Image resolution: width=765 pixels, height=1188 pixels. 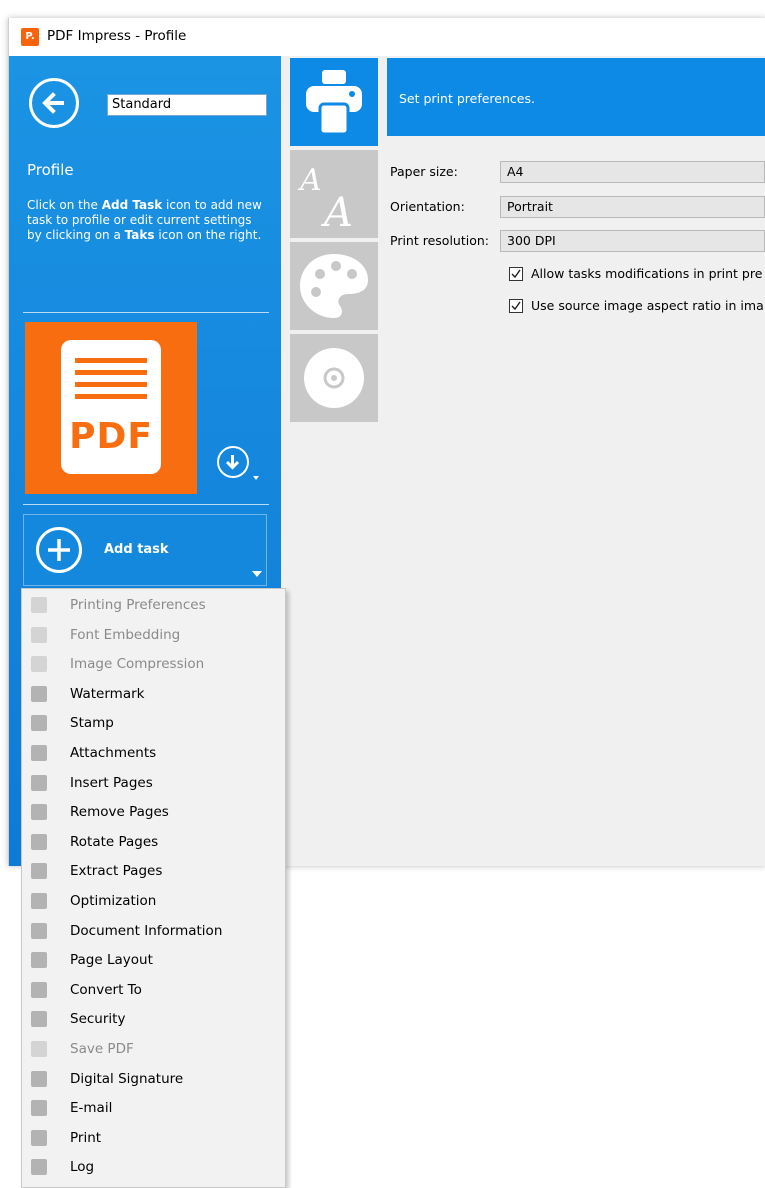 I want to click on font-icon: A A, so click(x=325, y=199).